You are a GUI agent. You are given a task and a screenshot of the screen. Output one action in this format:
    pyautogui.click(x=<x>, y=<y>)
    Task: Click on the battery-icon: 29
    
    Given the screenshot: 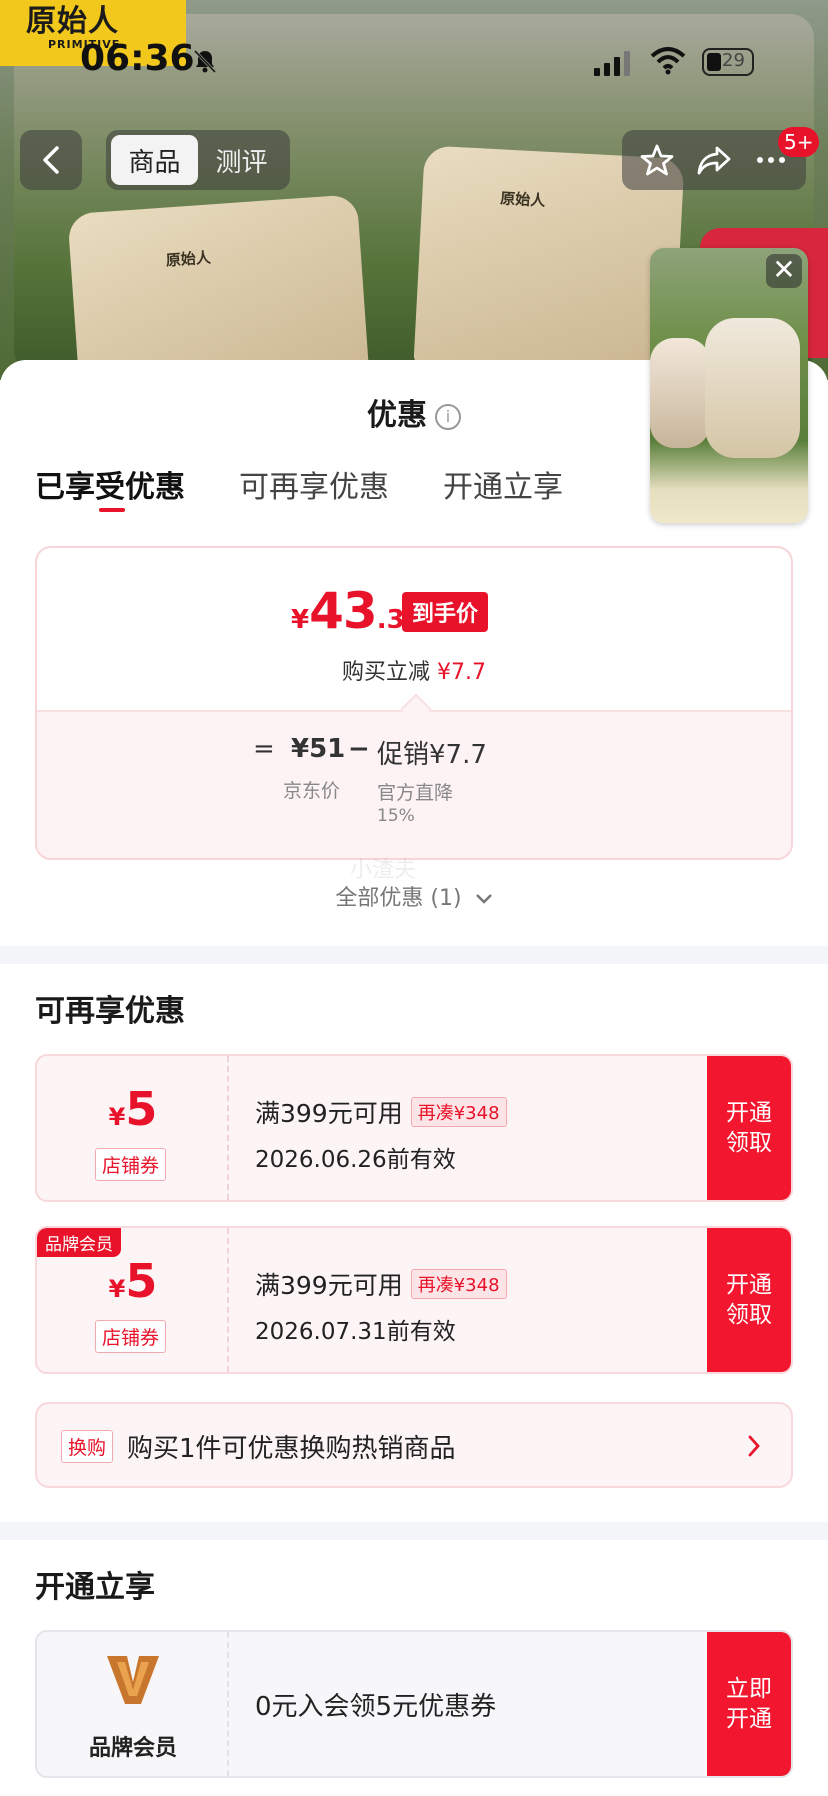 What is the action you would take?
    pyautogui.click(x=728, y=62)
    